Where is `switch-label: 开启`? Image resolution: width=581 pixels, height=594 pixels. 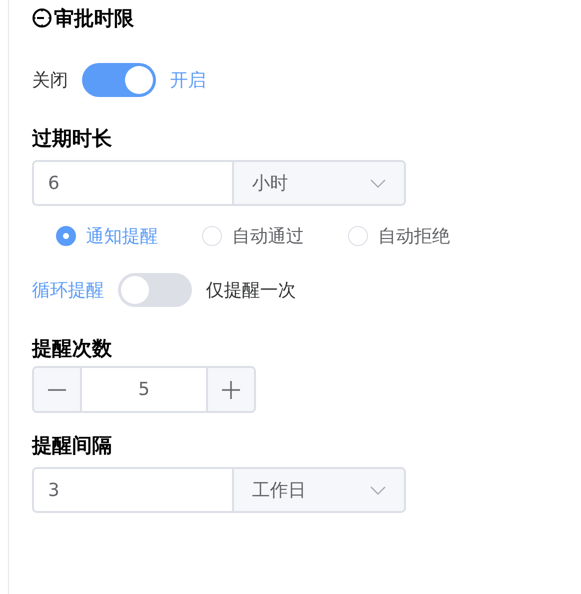 switch-label: 开启 is located at coordinates (188, 80).